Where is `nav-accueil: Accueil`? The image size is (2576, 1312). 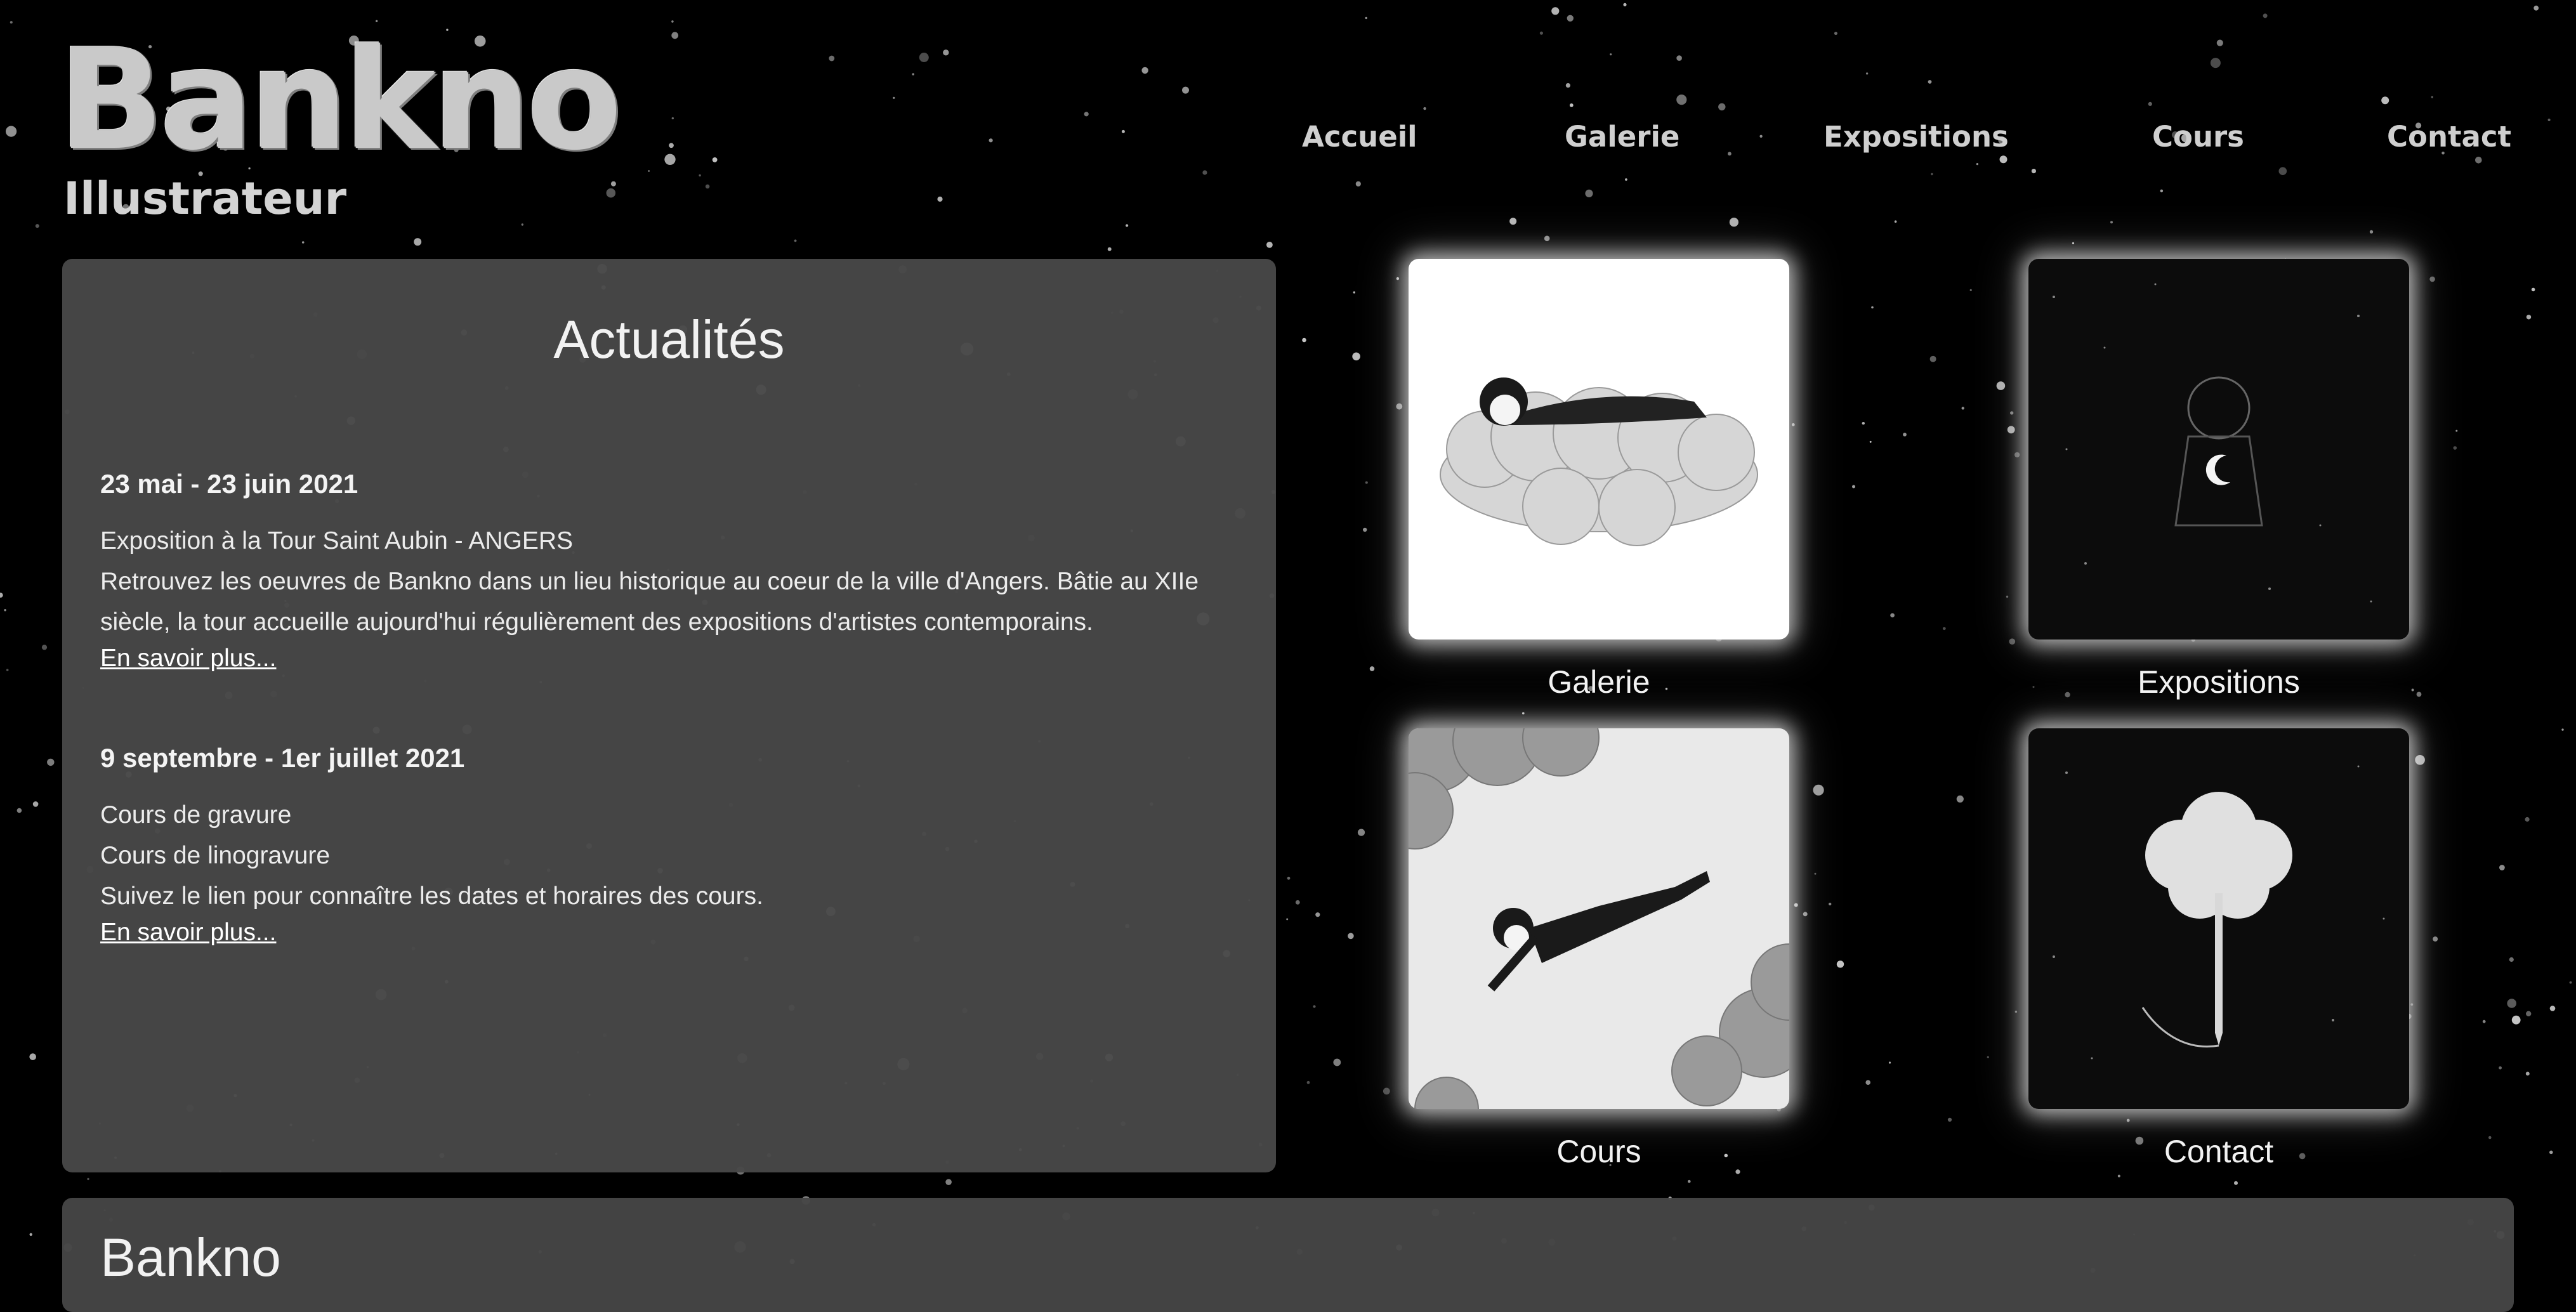 nav-accueil: Accueil is located at coordinates (1359, 137).